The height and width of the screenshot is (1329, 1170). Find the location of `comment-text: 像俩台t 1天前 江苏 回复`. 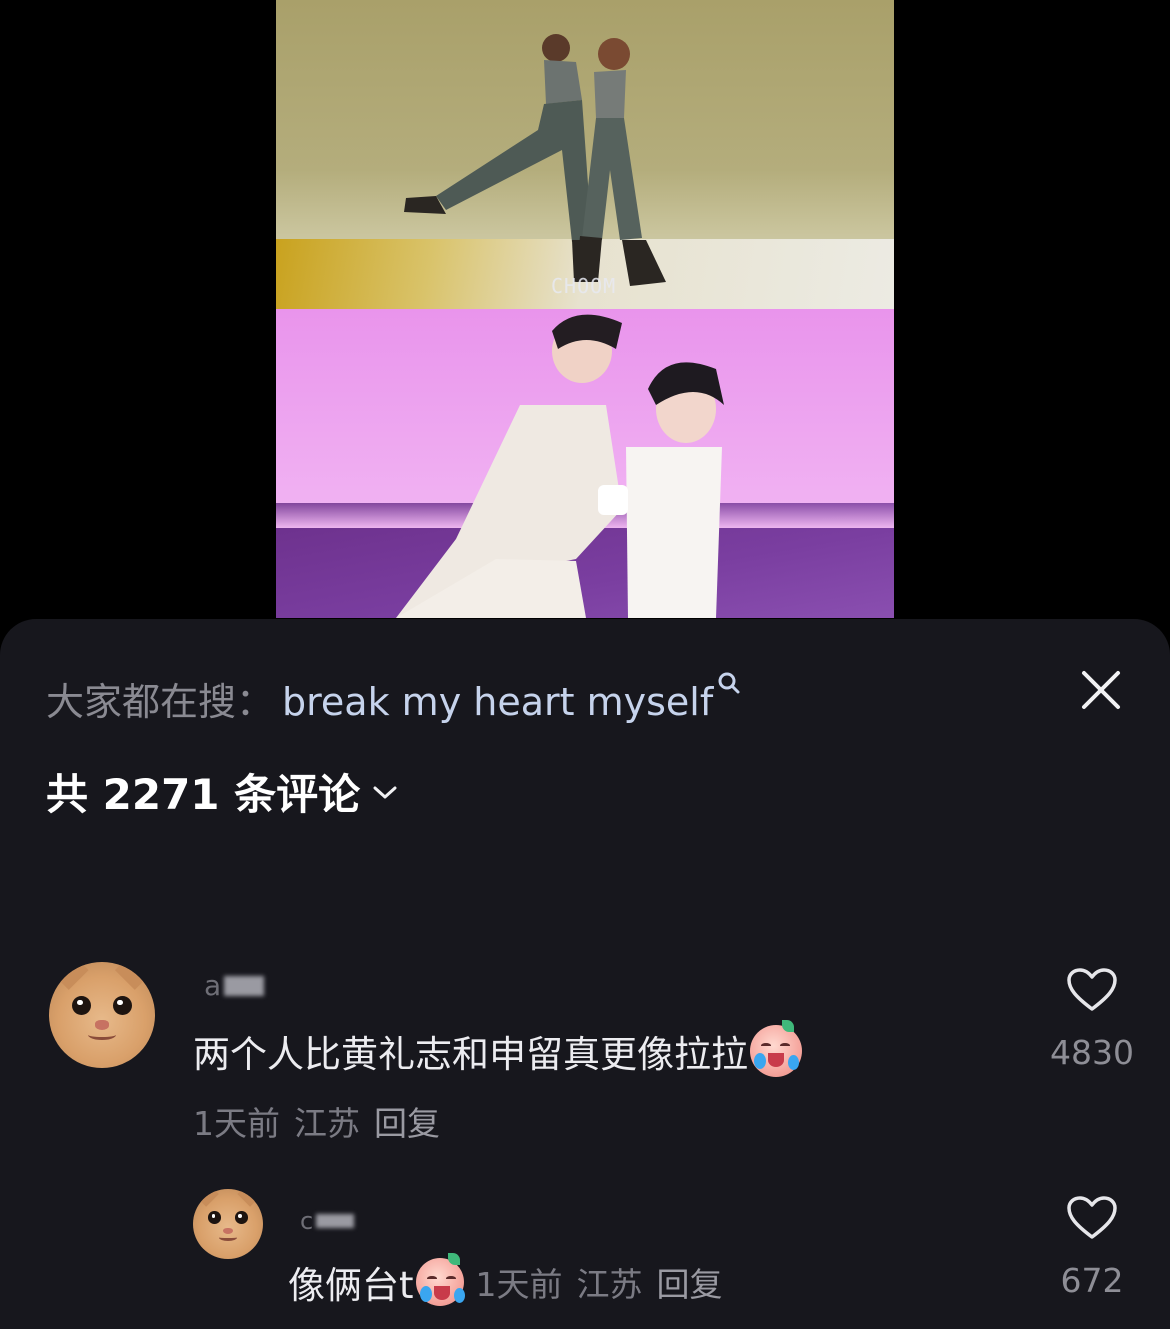

comment-text: 像俩台t 1天前 江苏 回复 is located at coordinates (505, 1281).